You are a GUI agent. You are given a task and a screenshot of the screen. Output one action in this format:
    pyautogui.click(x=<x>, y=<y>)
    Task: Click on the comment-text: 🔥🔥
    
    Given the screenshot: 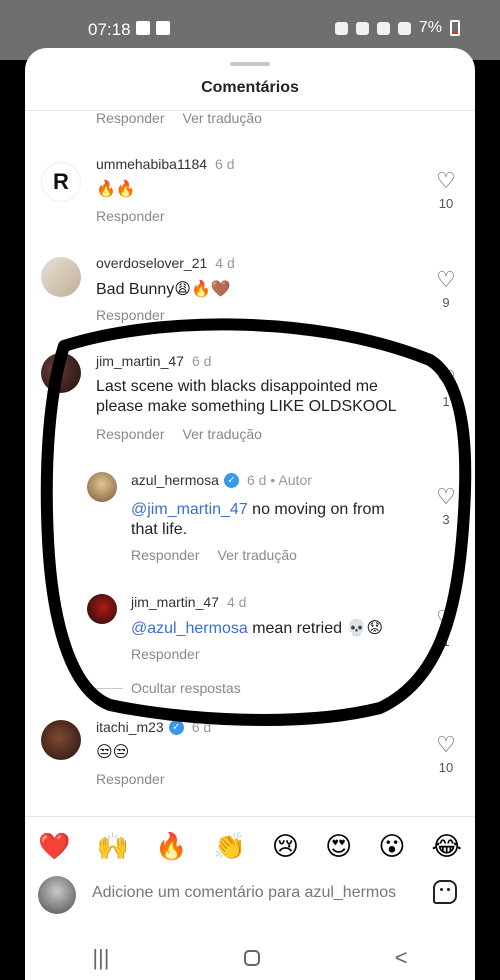 What is the action you would take?
    pyautogui.click(x=116, y=189)
    